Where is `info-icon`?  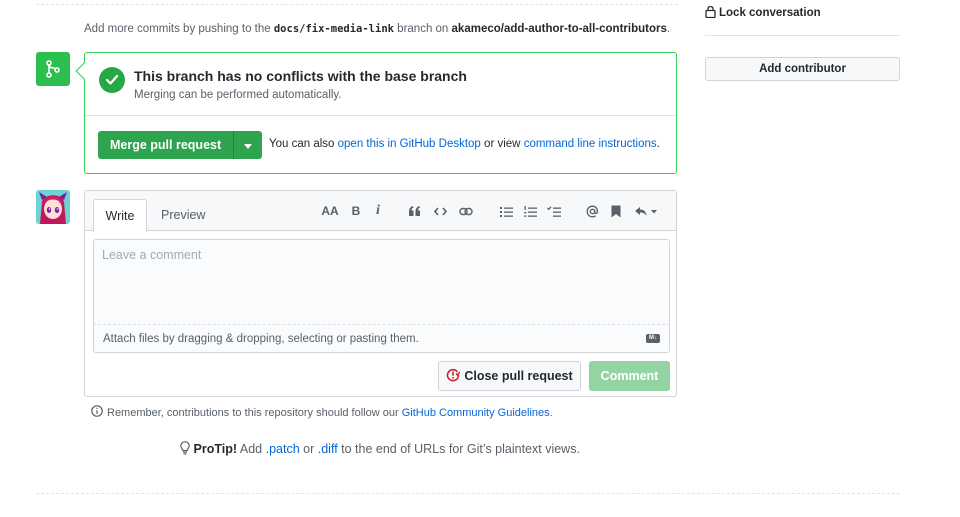
info-icon is located at coordinates (97, 412).